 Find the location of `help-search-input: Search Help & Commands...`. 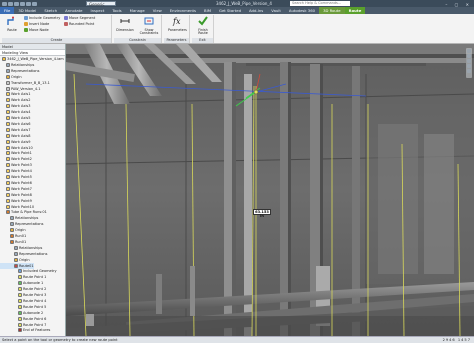

help-search-input: Search Help & Commands... is located at coordinates (320, 3).